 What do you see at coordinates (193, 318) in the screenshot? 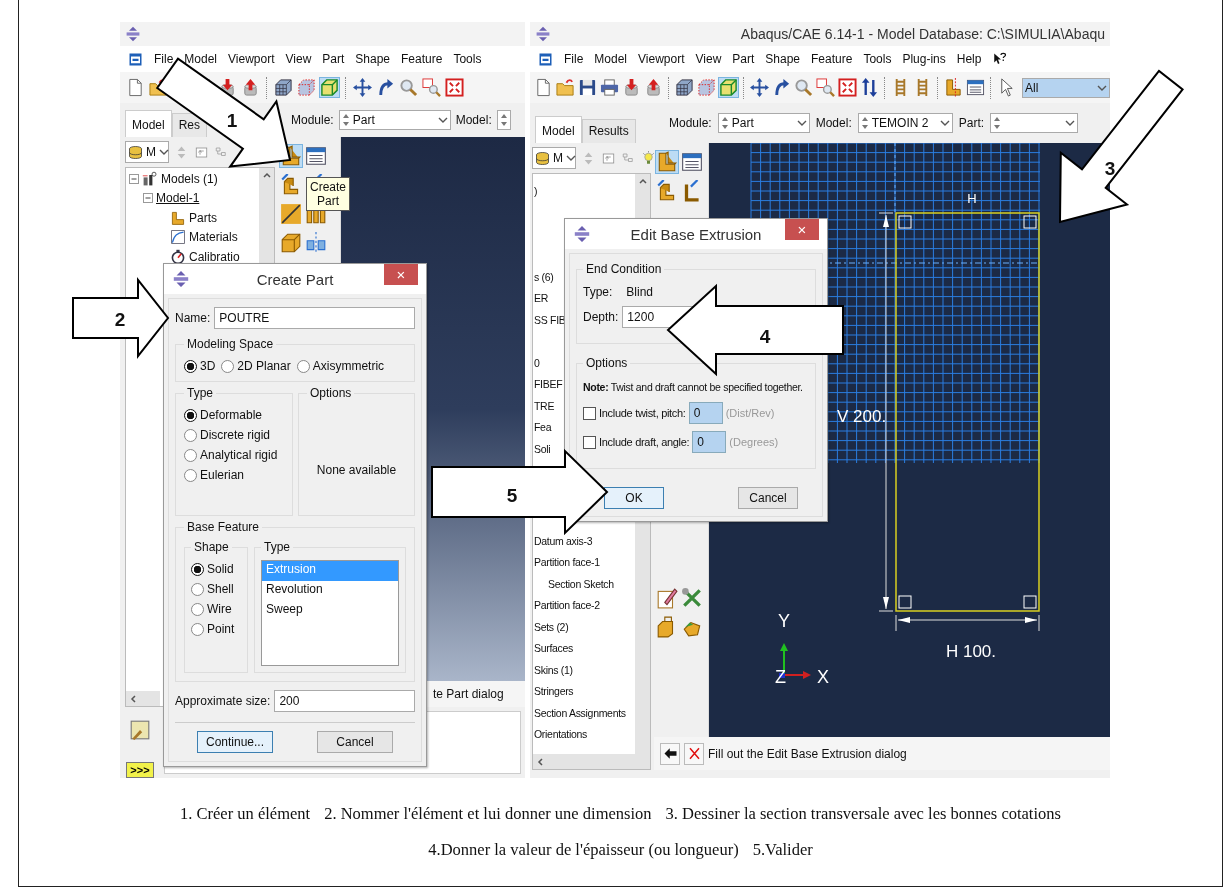
I see `field-label: Name:` at bounding box center [193, 318].